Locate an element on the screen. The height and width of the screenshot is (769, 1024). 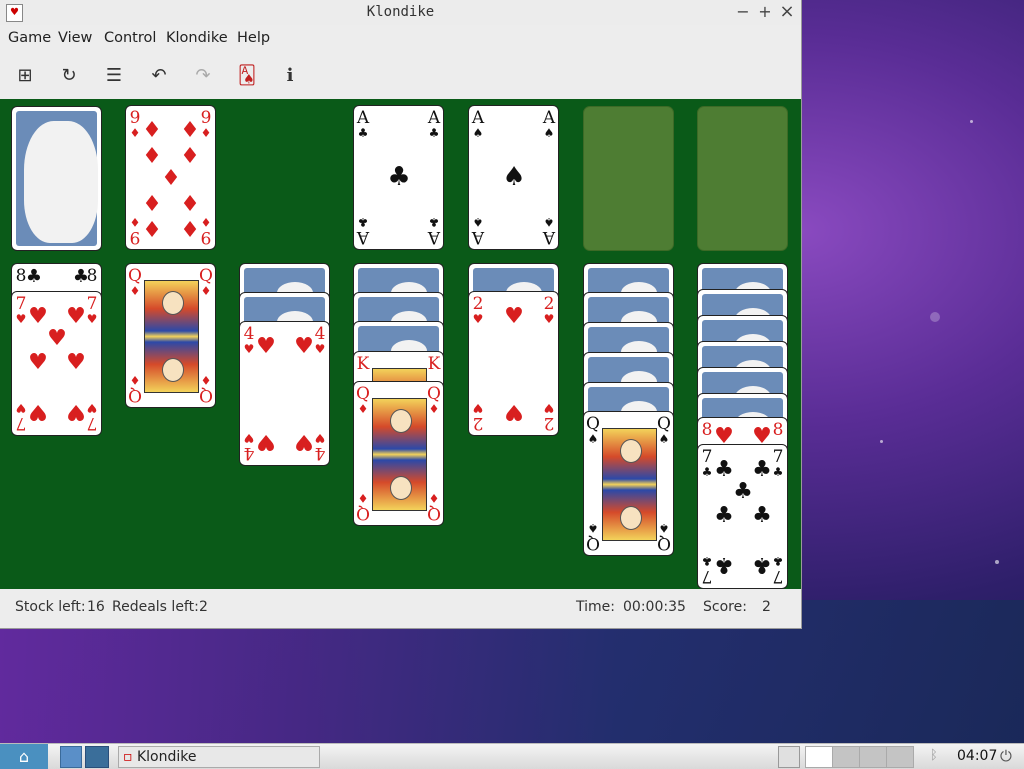
foundation-spades: A ♠ A ♠ A ♠ A ♠ ♠ is located at coordinates (513, 177).